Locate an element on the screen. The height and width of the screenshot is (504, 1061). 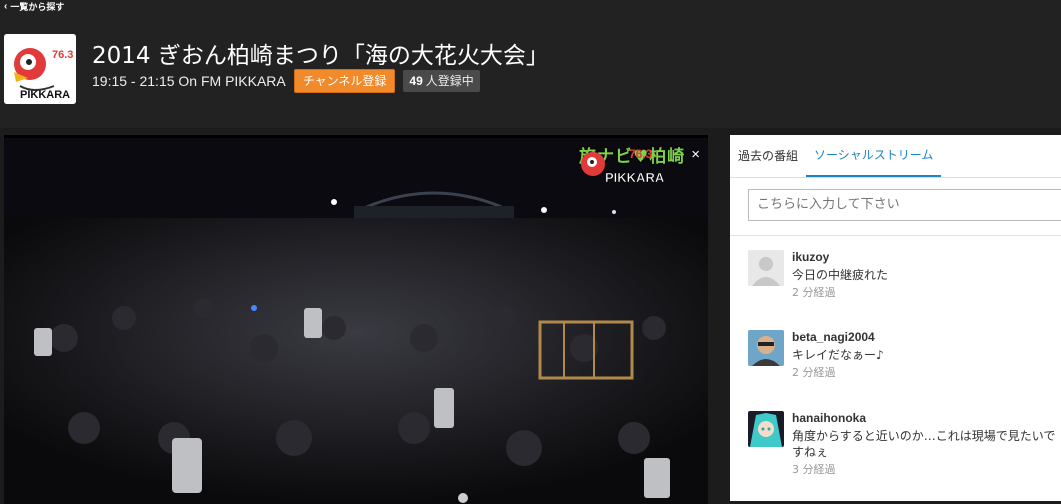
video-logo-frequency: 76.3 is located at coordinates (641, 154).